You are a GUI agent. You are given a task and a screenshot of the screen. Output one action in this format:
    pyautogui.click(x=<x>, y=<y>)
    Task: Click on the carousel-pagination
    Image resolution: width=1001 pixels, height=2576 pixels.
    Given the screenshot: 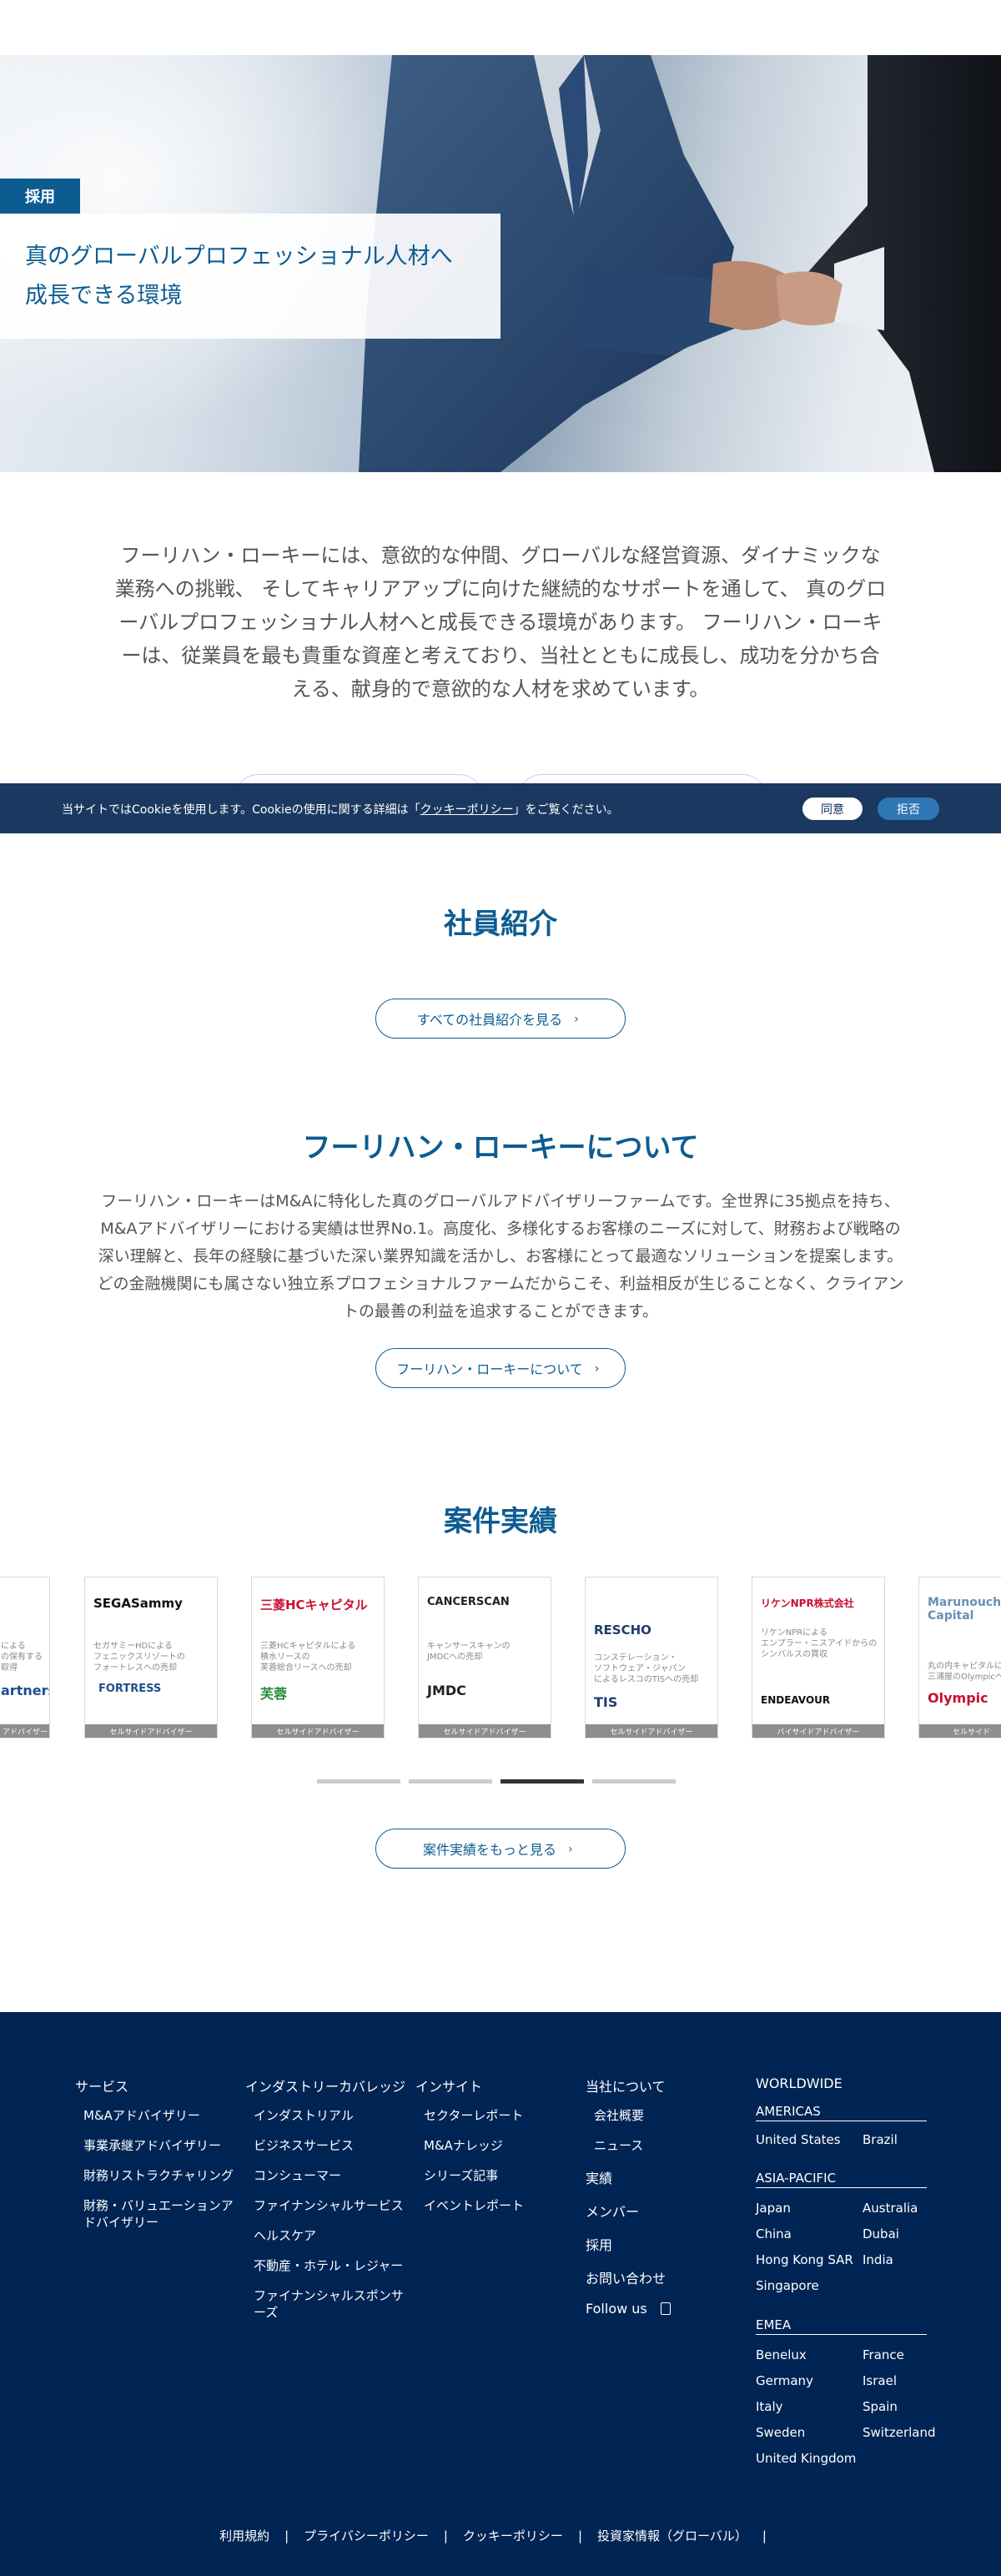 What is the action you would take?
    pyautogui.click(x=500, y=1781)
    